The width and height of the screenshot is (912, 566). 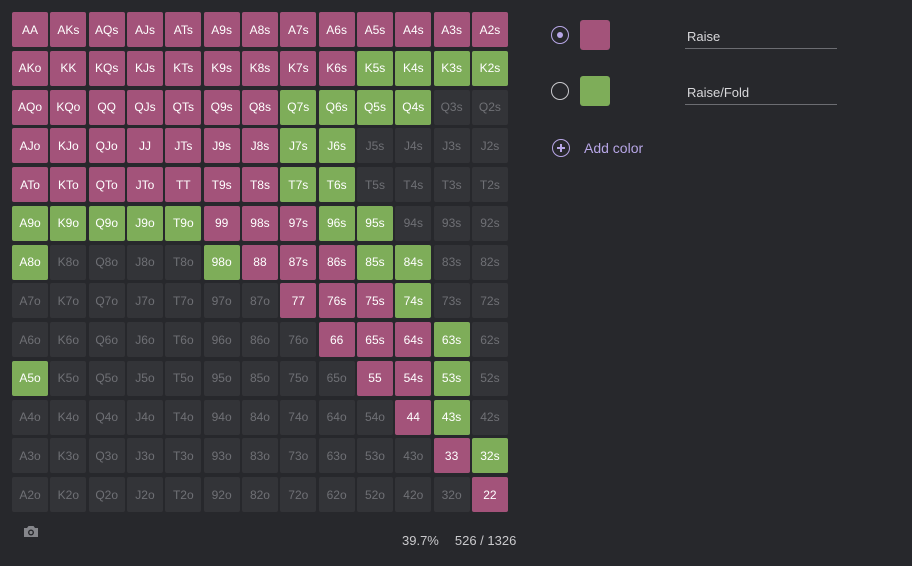 I want to click on hand-cell: 76s, so click(x=336, y=301).